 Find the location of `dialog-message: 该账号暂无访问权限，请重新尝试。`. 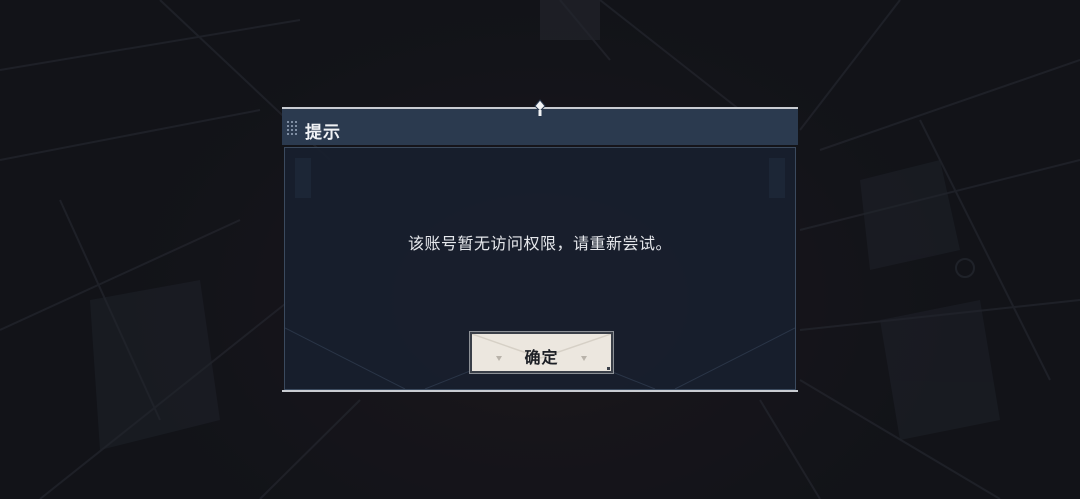

dialog-message: 该账号暂无访问权限，请重新尝试。 is located at coordinates (539, 243).